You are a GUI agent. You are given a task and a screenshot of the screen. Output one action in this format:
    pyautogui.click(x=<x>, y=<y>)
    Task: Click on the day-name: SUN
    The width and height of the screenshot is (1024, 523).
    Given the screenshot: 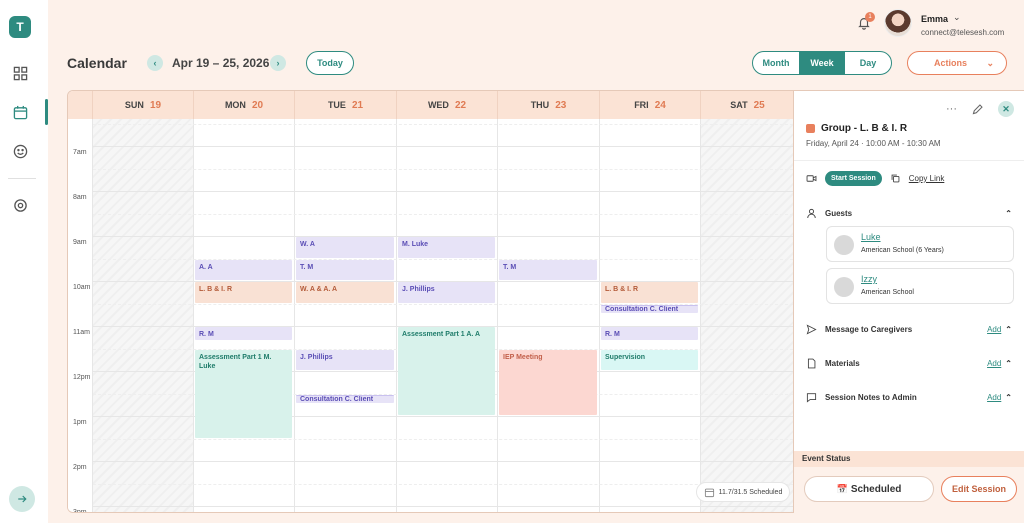 What is the action you would take?
    pyautogui.click(x=134, y=105)
    